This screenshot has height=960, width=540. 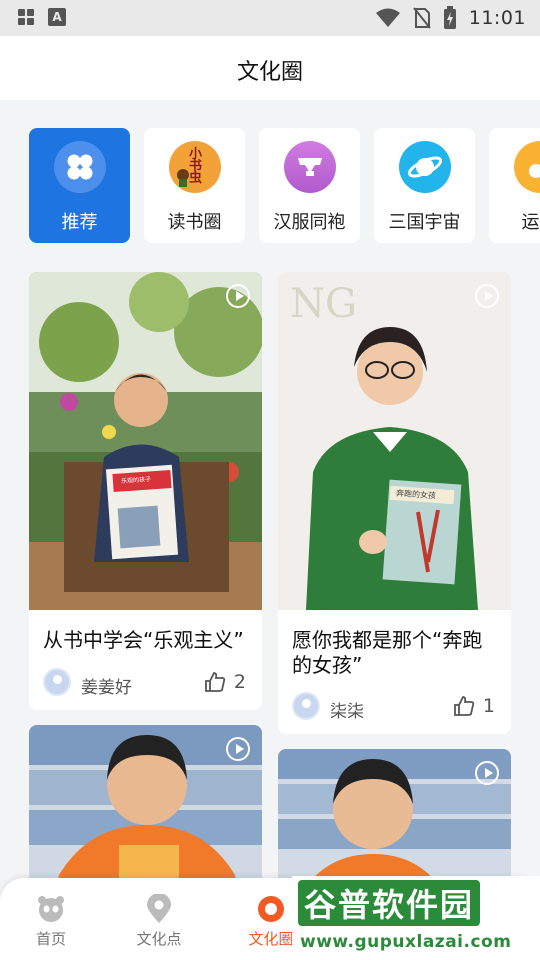 What do you see at coordinates (425, 167) in the screenshot?
I see `planet-icon` at bounding box center [425, 167].